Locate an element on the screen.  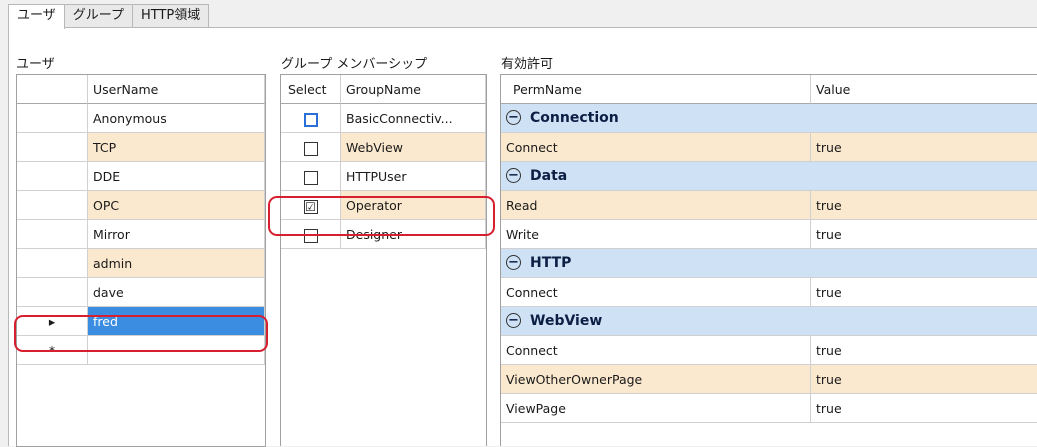
permname-cell: ViewOtherOwnerPage is located at coordinates (656, 379).